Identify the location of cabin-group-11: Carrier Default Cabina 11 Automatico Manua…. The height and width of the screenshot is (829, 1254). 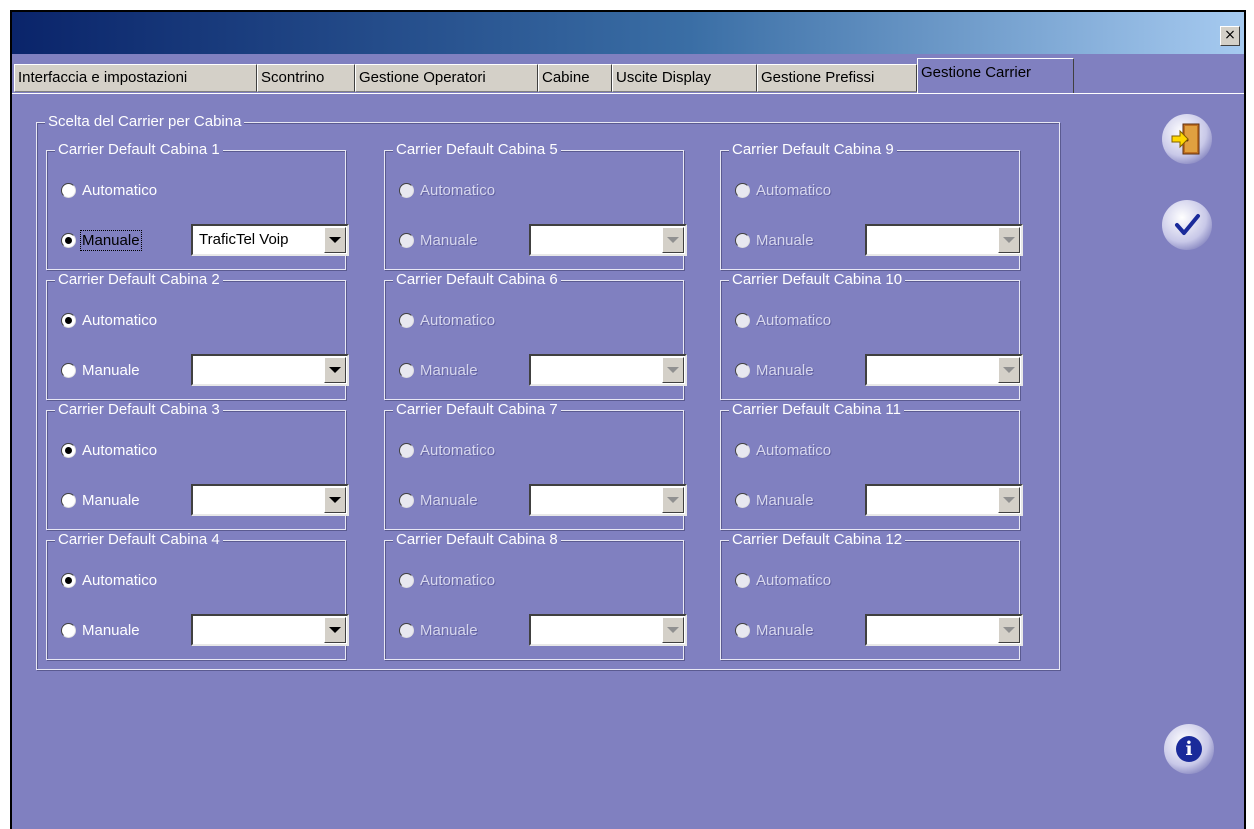
(871, 465).